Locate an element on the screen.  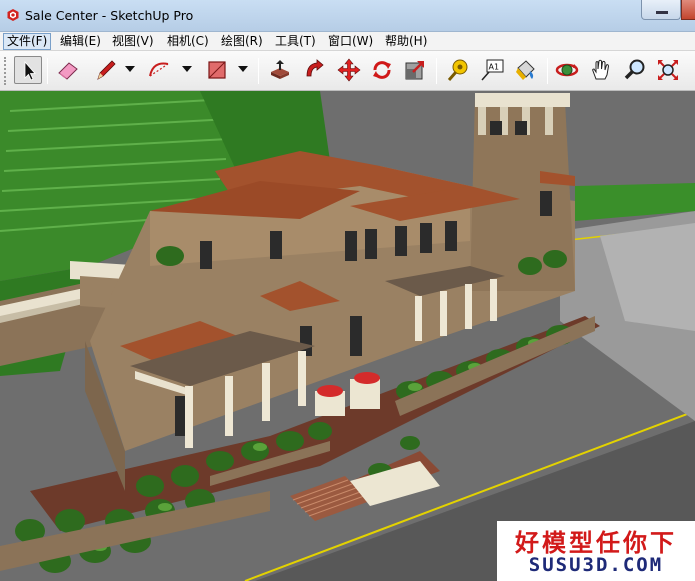
menu-edit: 编辑(E) is located at coordinates (80, 41).